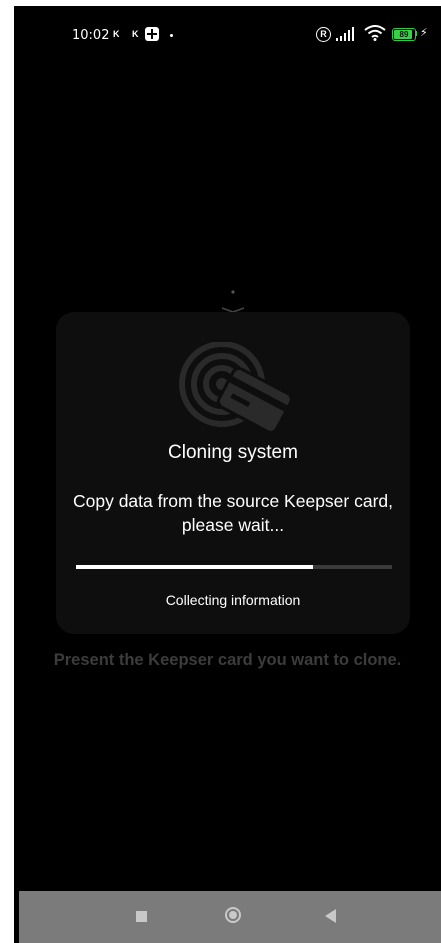 This screenshot has height=943, width=441. I want to click on nfc-card-icon, so click(234, 387).